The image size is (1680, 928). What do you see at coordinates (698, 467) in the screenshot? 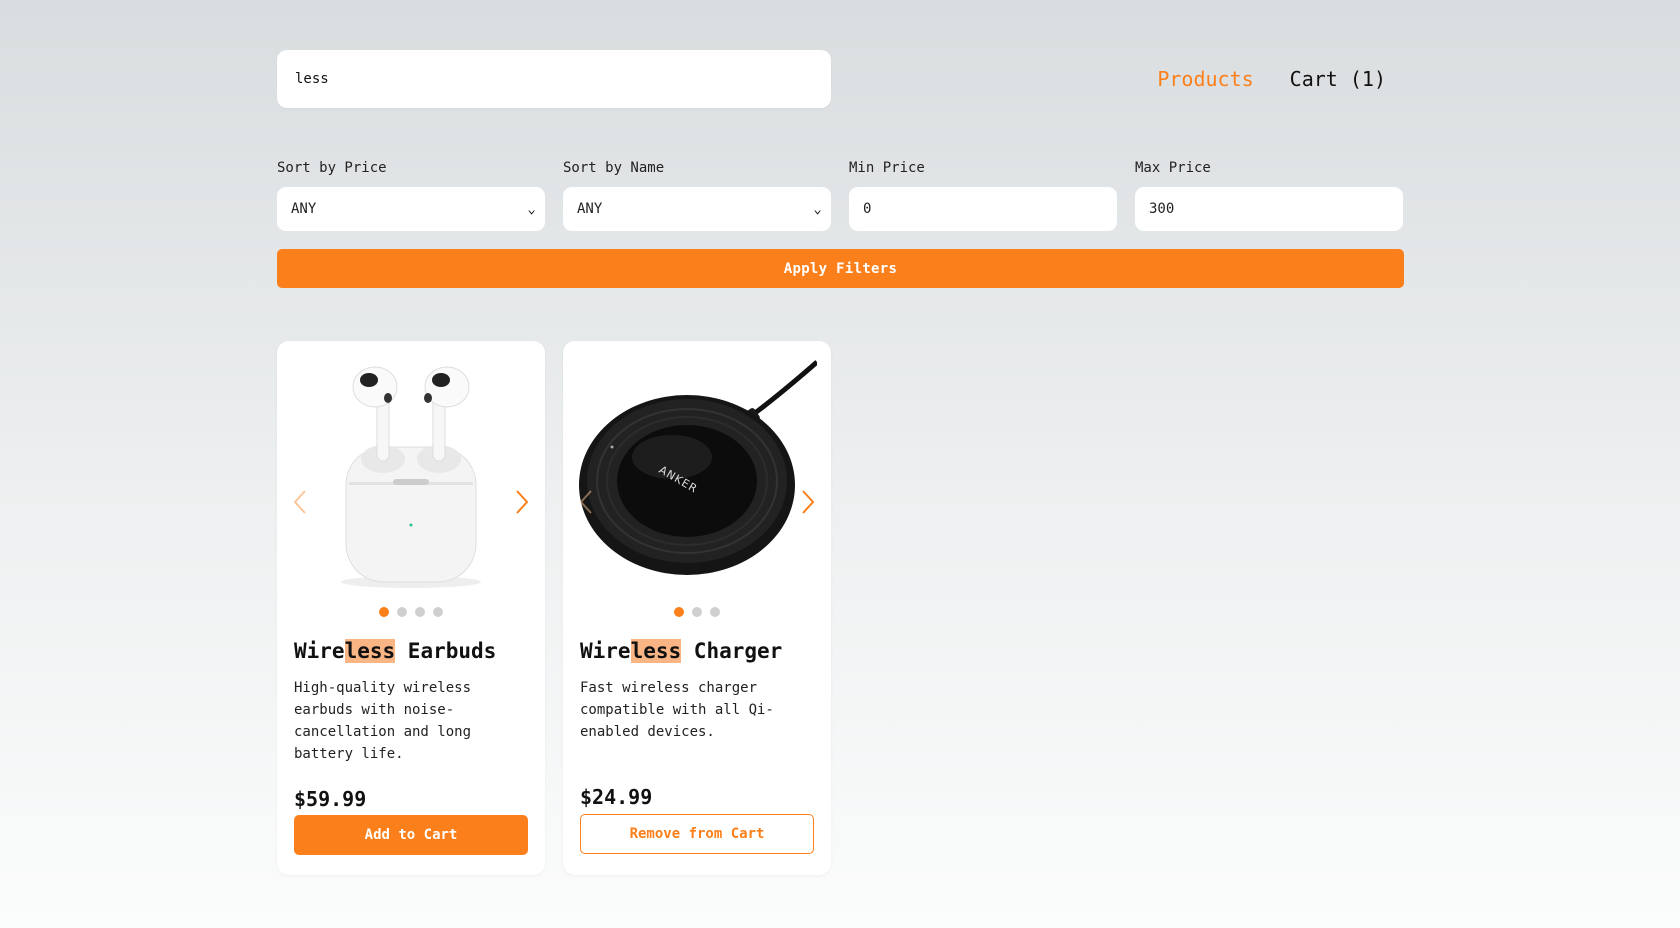
I see `wireless-charger-image` at bounding box center [698, 467].